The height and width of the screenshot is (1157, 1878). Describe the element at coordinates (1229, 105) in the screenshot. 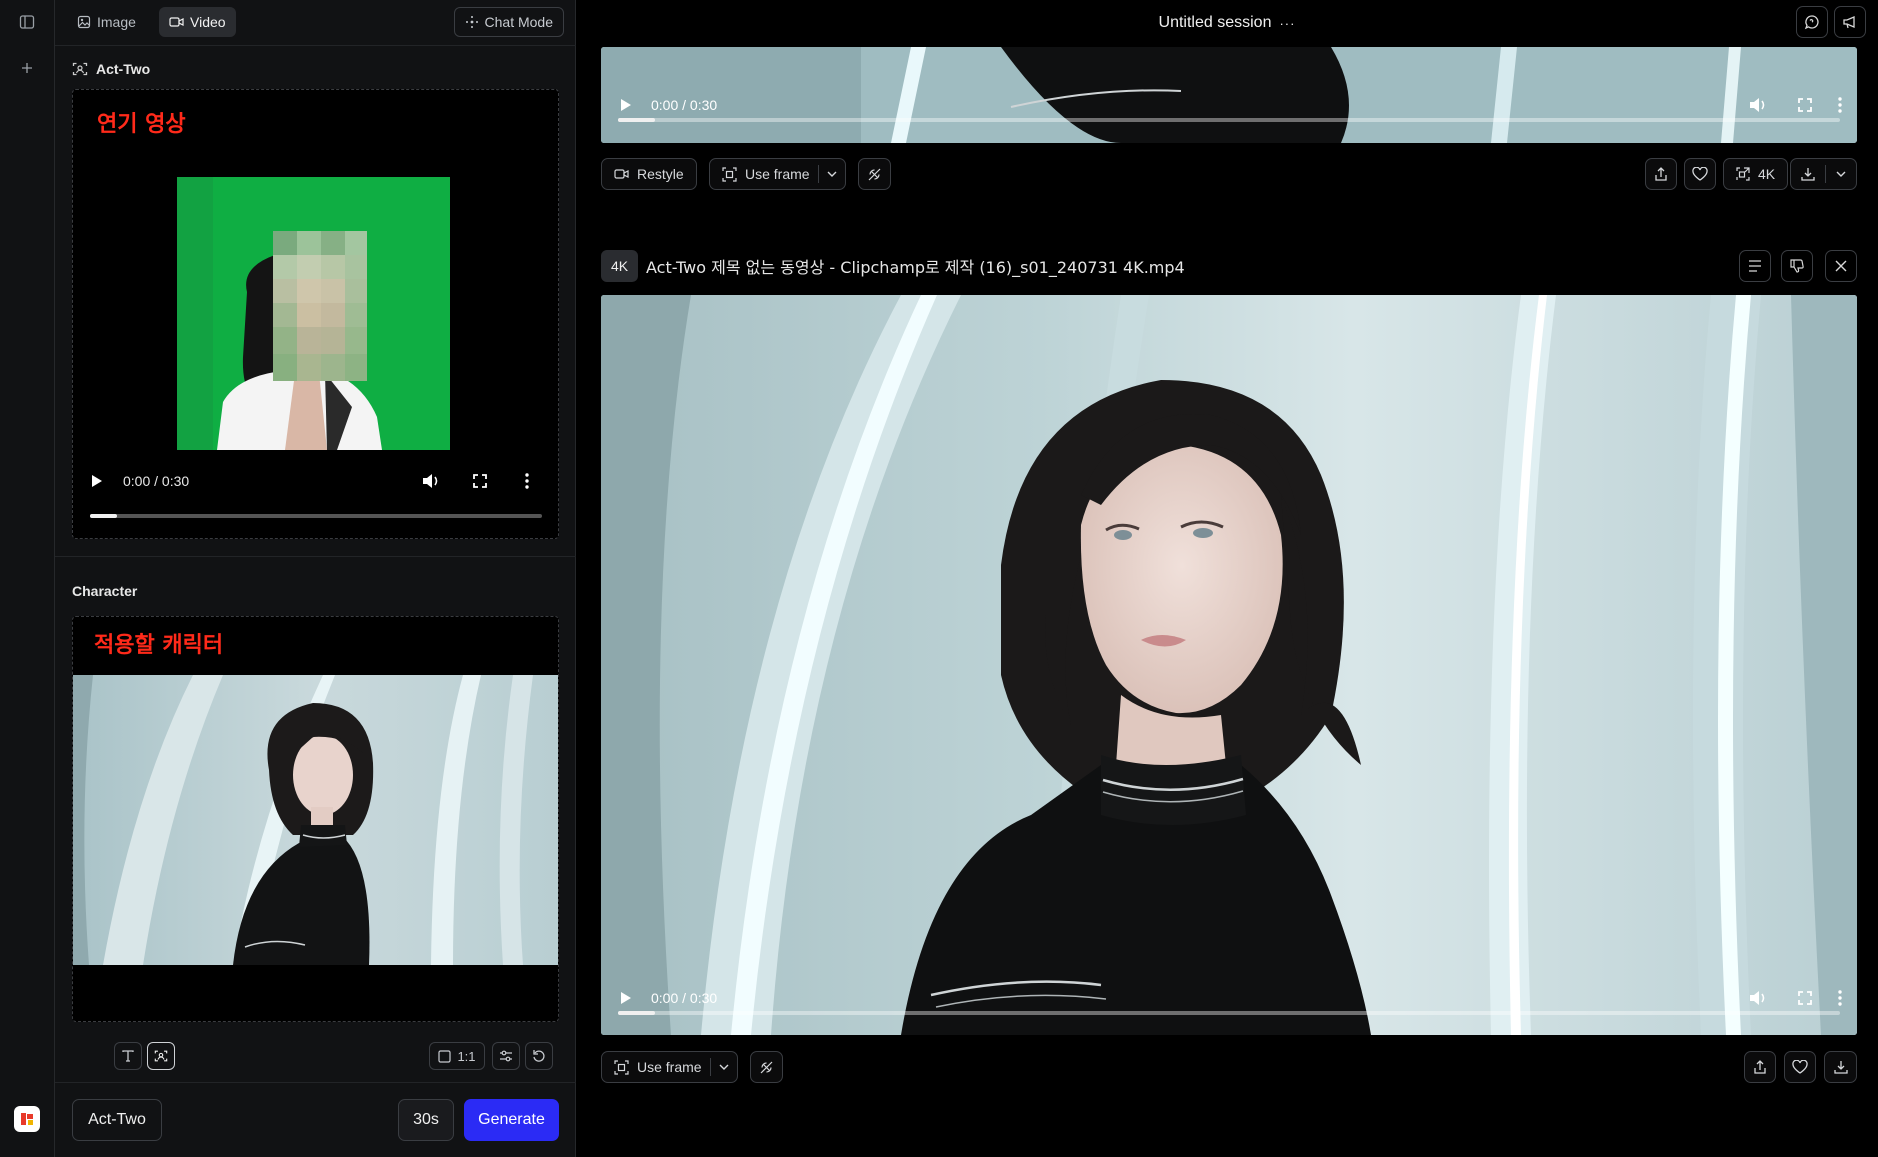

I see `previous-video-controls: 0:00 / 0:30` at that location.